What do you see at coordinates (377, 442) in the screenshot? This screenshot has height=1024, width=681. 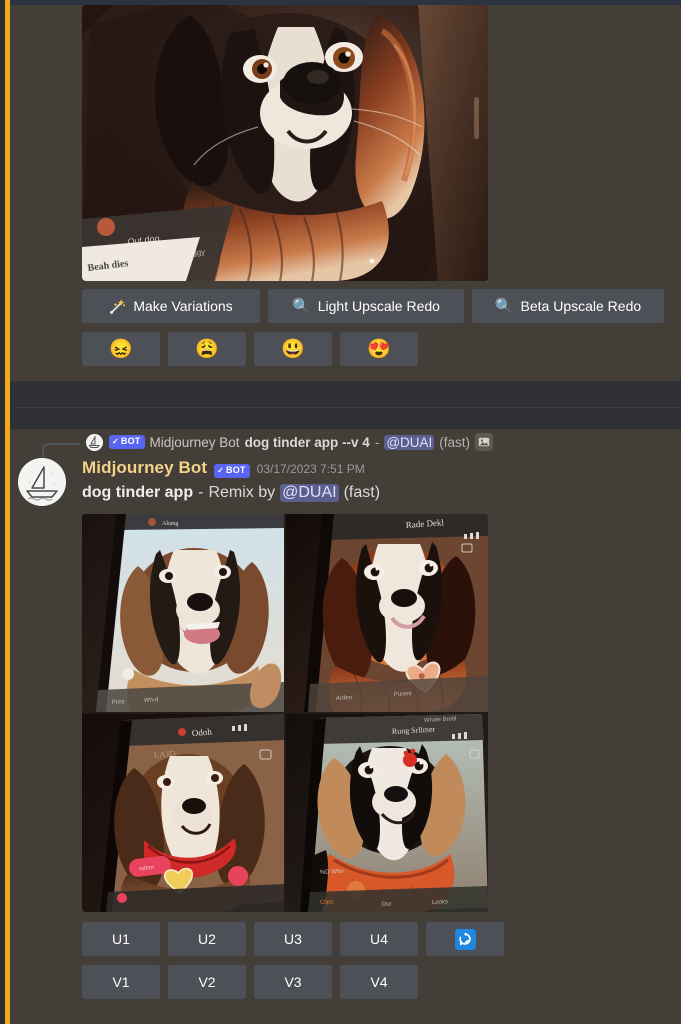 I see `reply-dash: -` at bounding box center [377, 442].